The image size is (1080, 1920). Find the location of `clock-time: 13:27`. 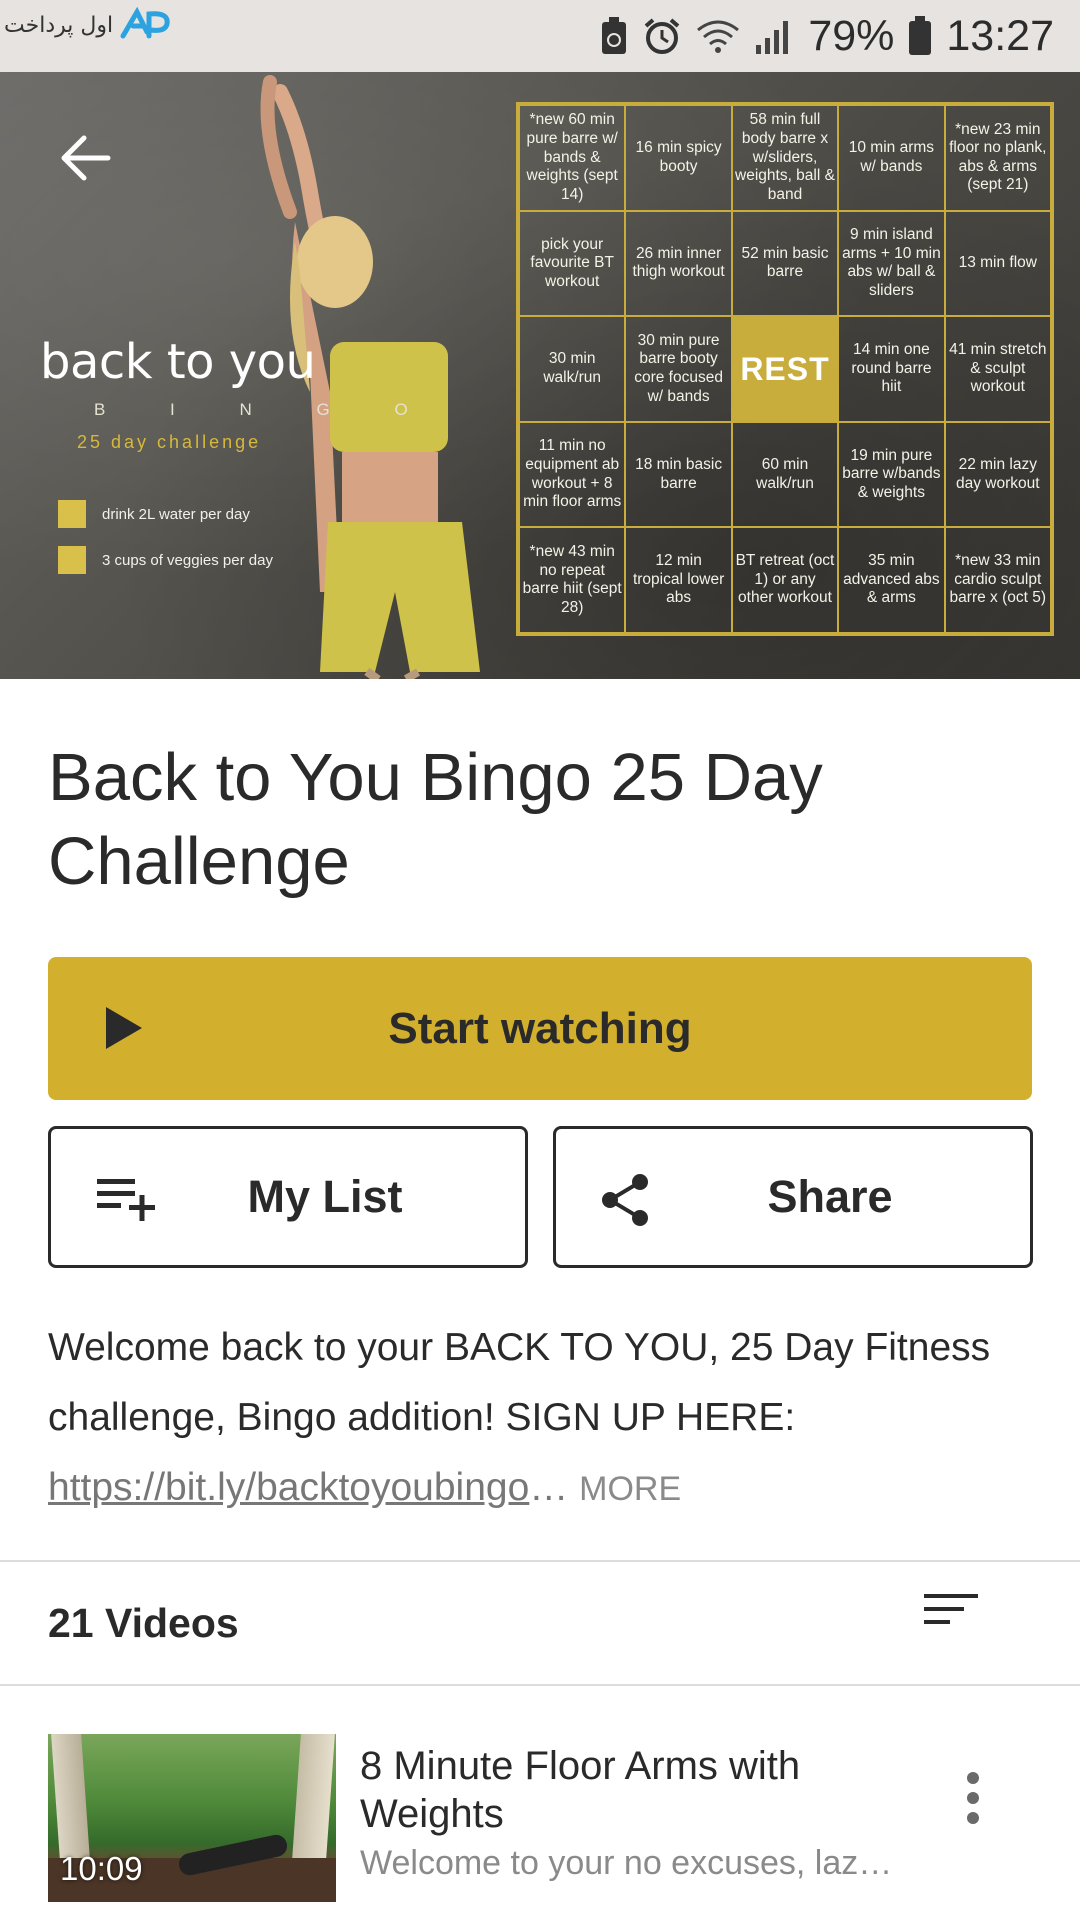

clock-time: 13:27 is located at coordinates (1000, 35).